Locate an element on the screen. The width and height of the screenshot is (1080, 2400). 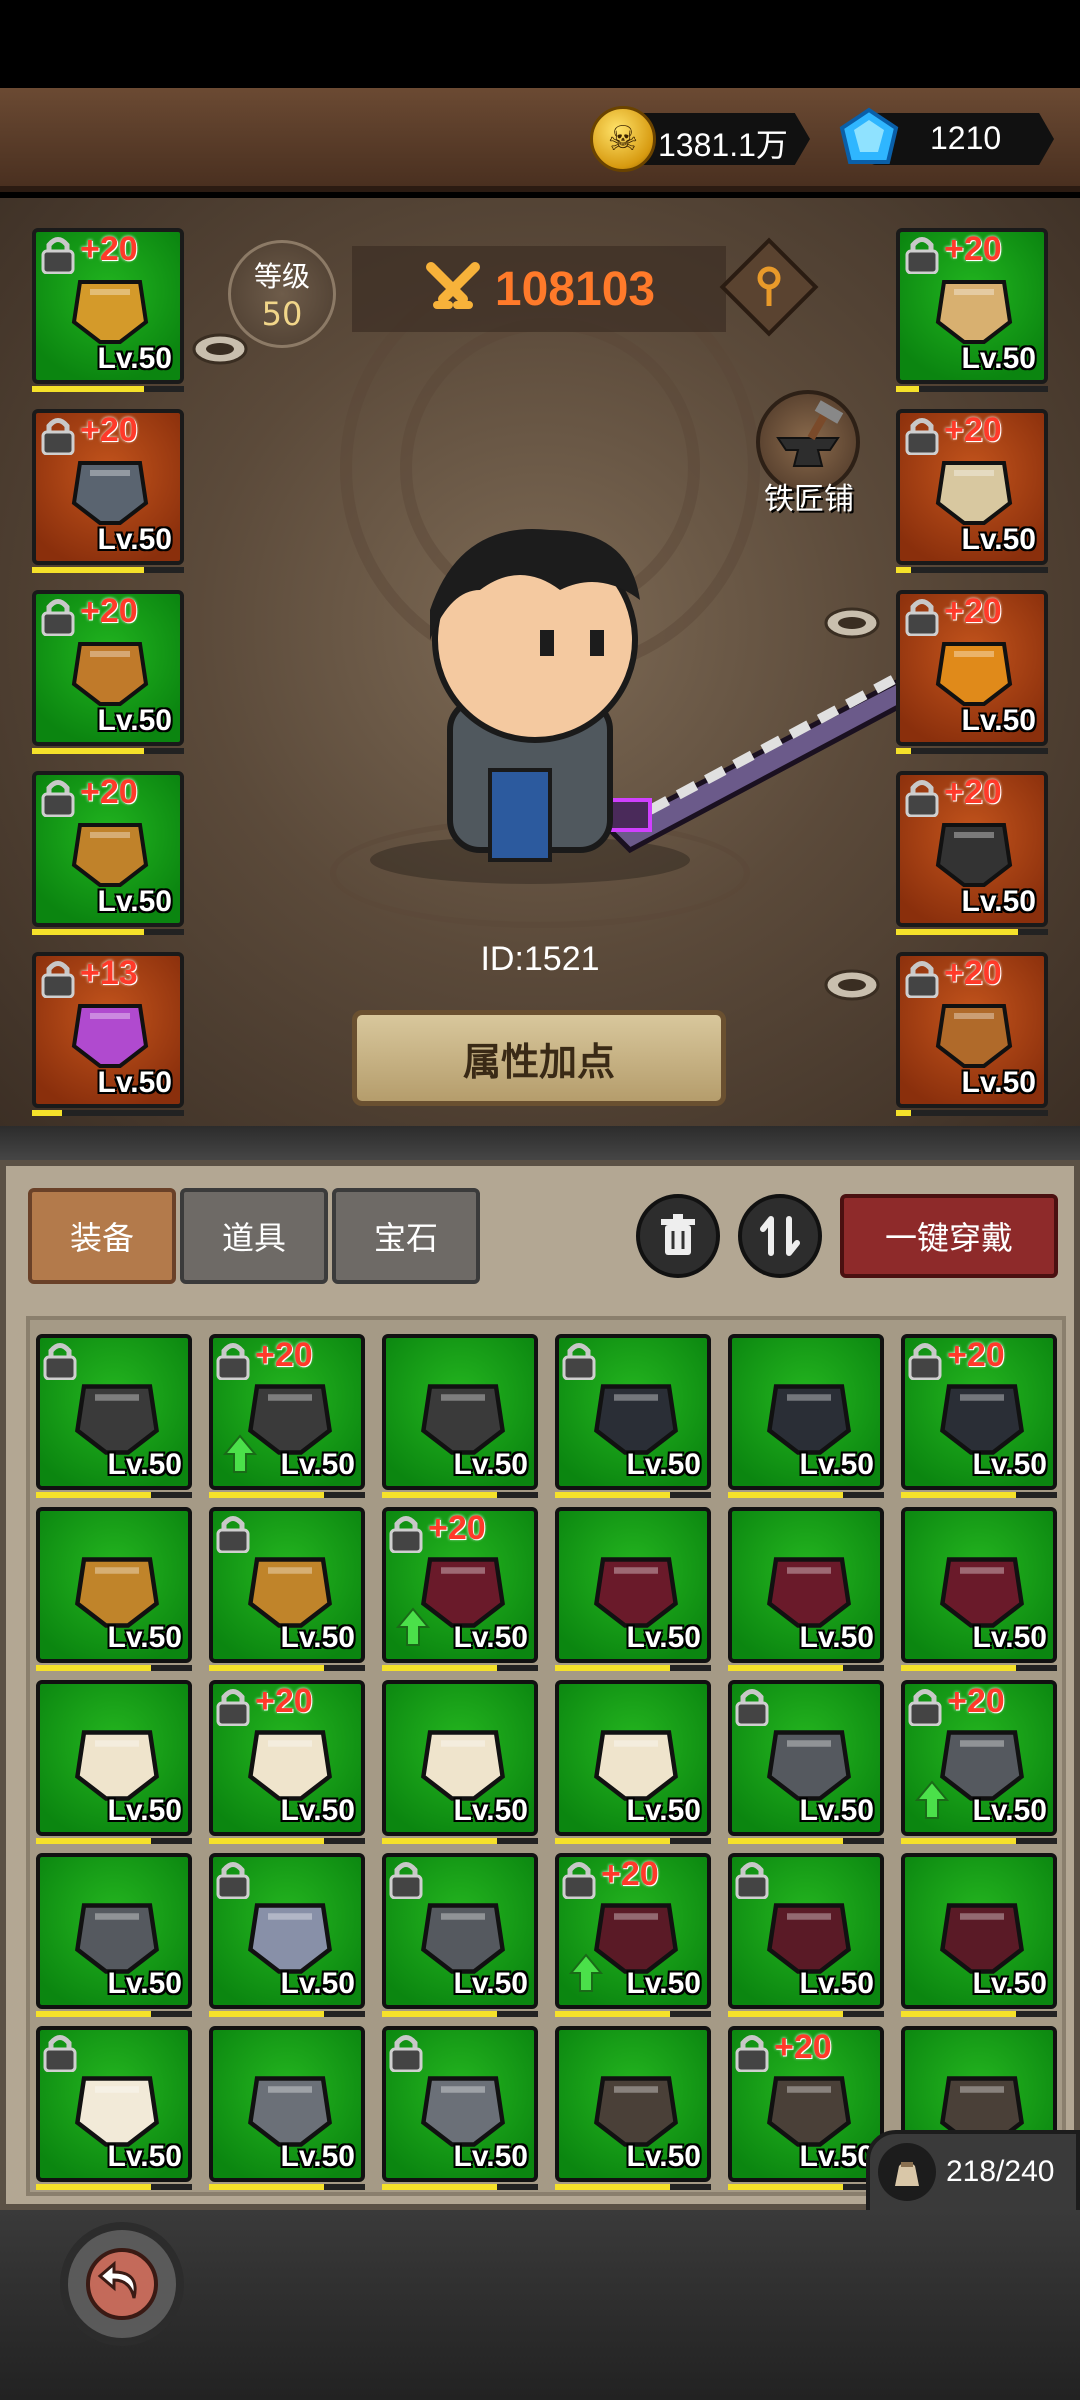
back-icon is located at coordinates (122, 2284).